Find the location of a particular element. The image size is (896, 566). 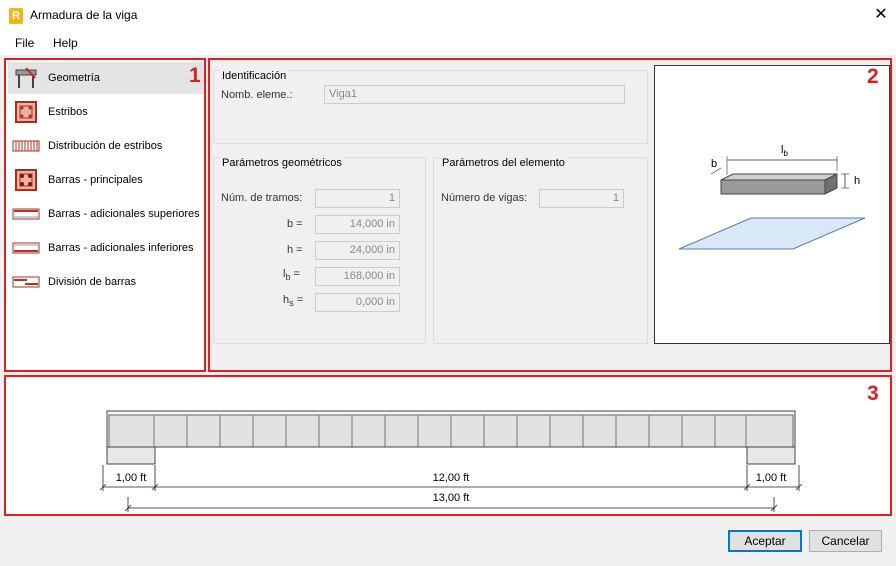

hs-field: 0,000 in is located at coordinates (357, 302).